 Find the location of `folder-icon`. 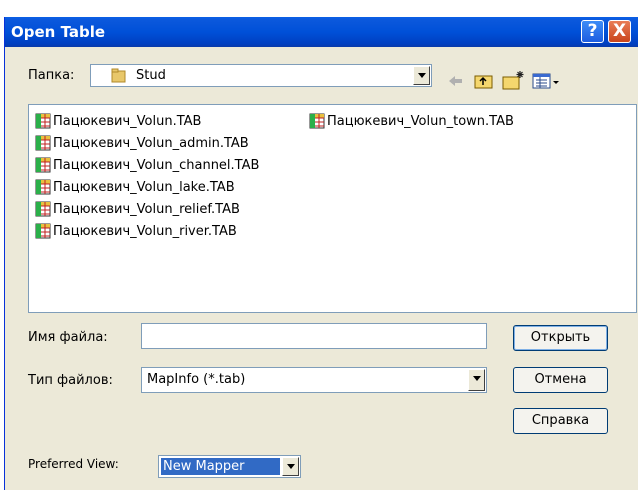

folder-icon is located at coordinates (118, 75).